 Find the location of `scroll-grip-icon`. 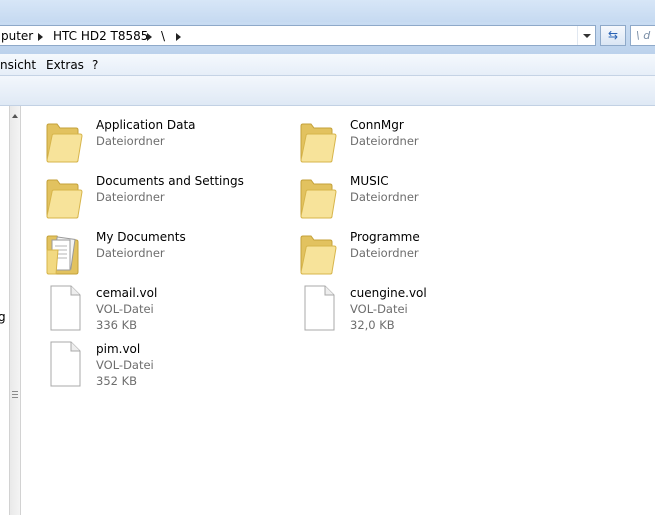

scroll-grip-icon is located at coordinates (15, 394).